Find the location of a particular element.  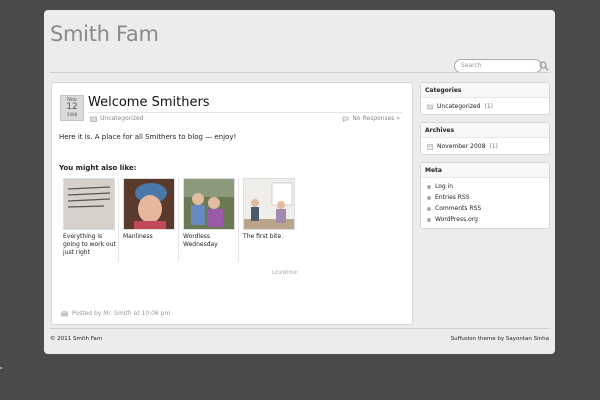

posted-by-text: Posted by Mr. Smith at 10:06 pm is located at coordinates (121, 313).